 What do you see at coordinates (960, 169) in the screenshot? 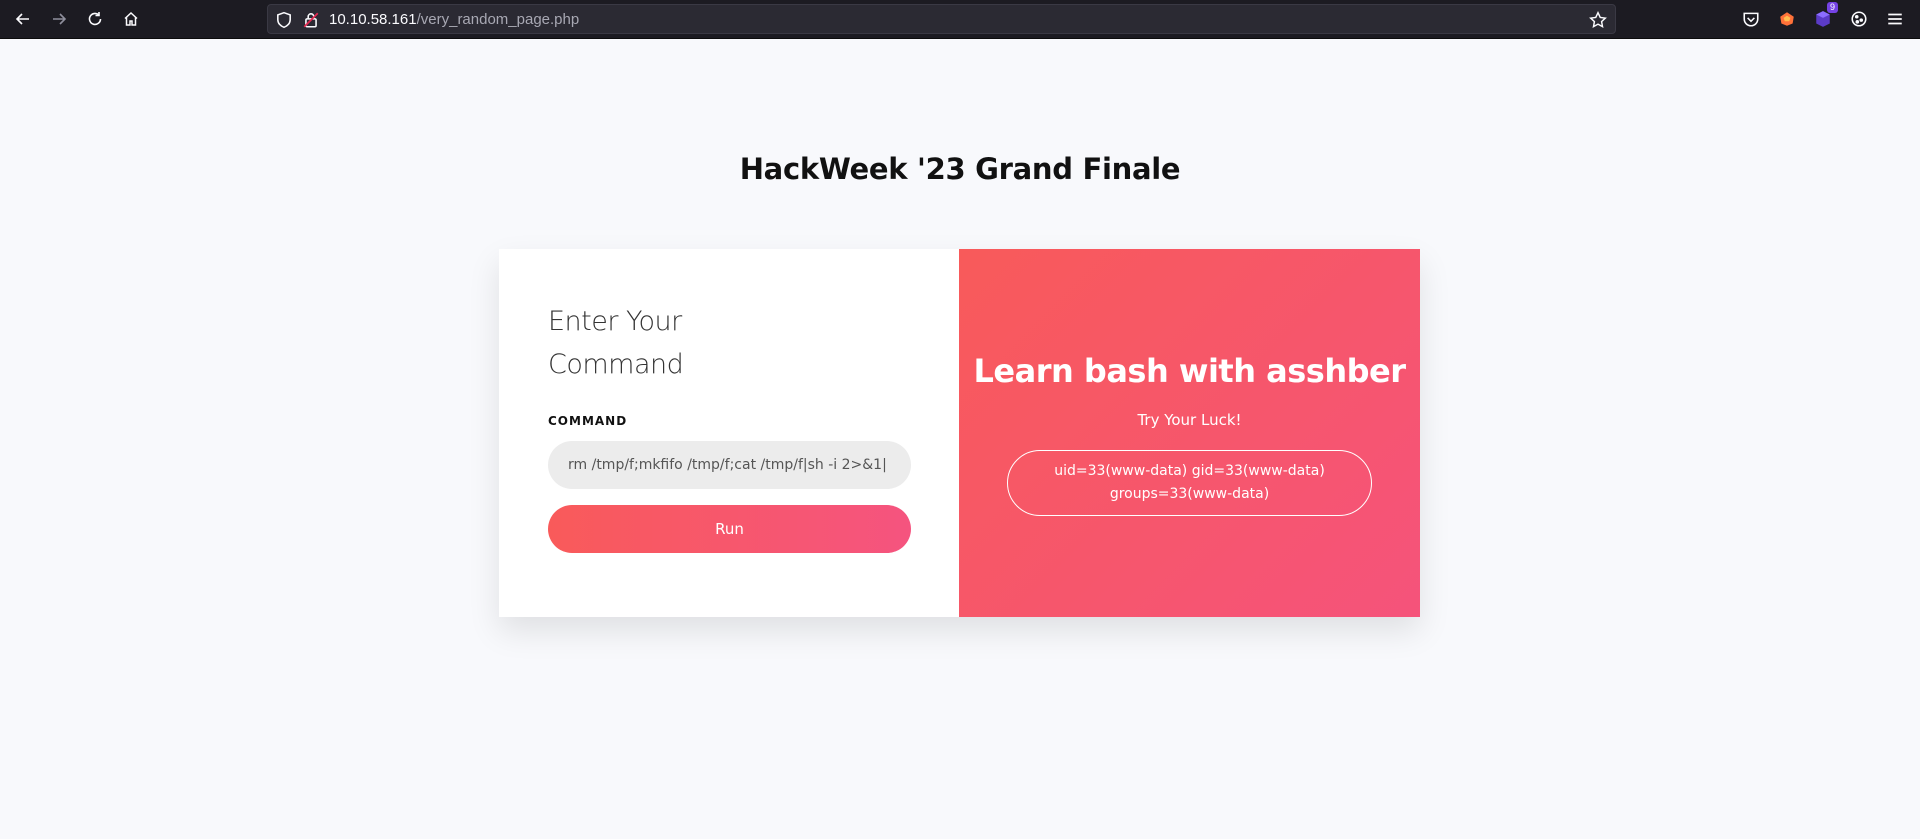
I see `page-title: HackWeek '23 Grand Finale` at bounding box center [960, 169].